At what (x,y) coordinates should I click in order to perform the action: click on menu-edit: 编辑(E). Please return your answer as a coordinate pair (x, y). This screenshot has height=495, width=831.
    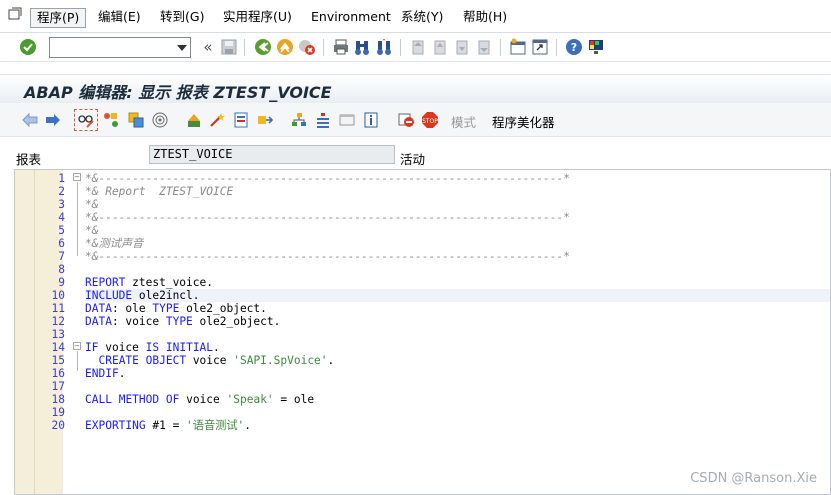
    Looking at the image, I should click on (119, 18).